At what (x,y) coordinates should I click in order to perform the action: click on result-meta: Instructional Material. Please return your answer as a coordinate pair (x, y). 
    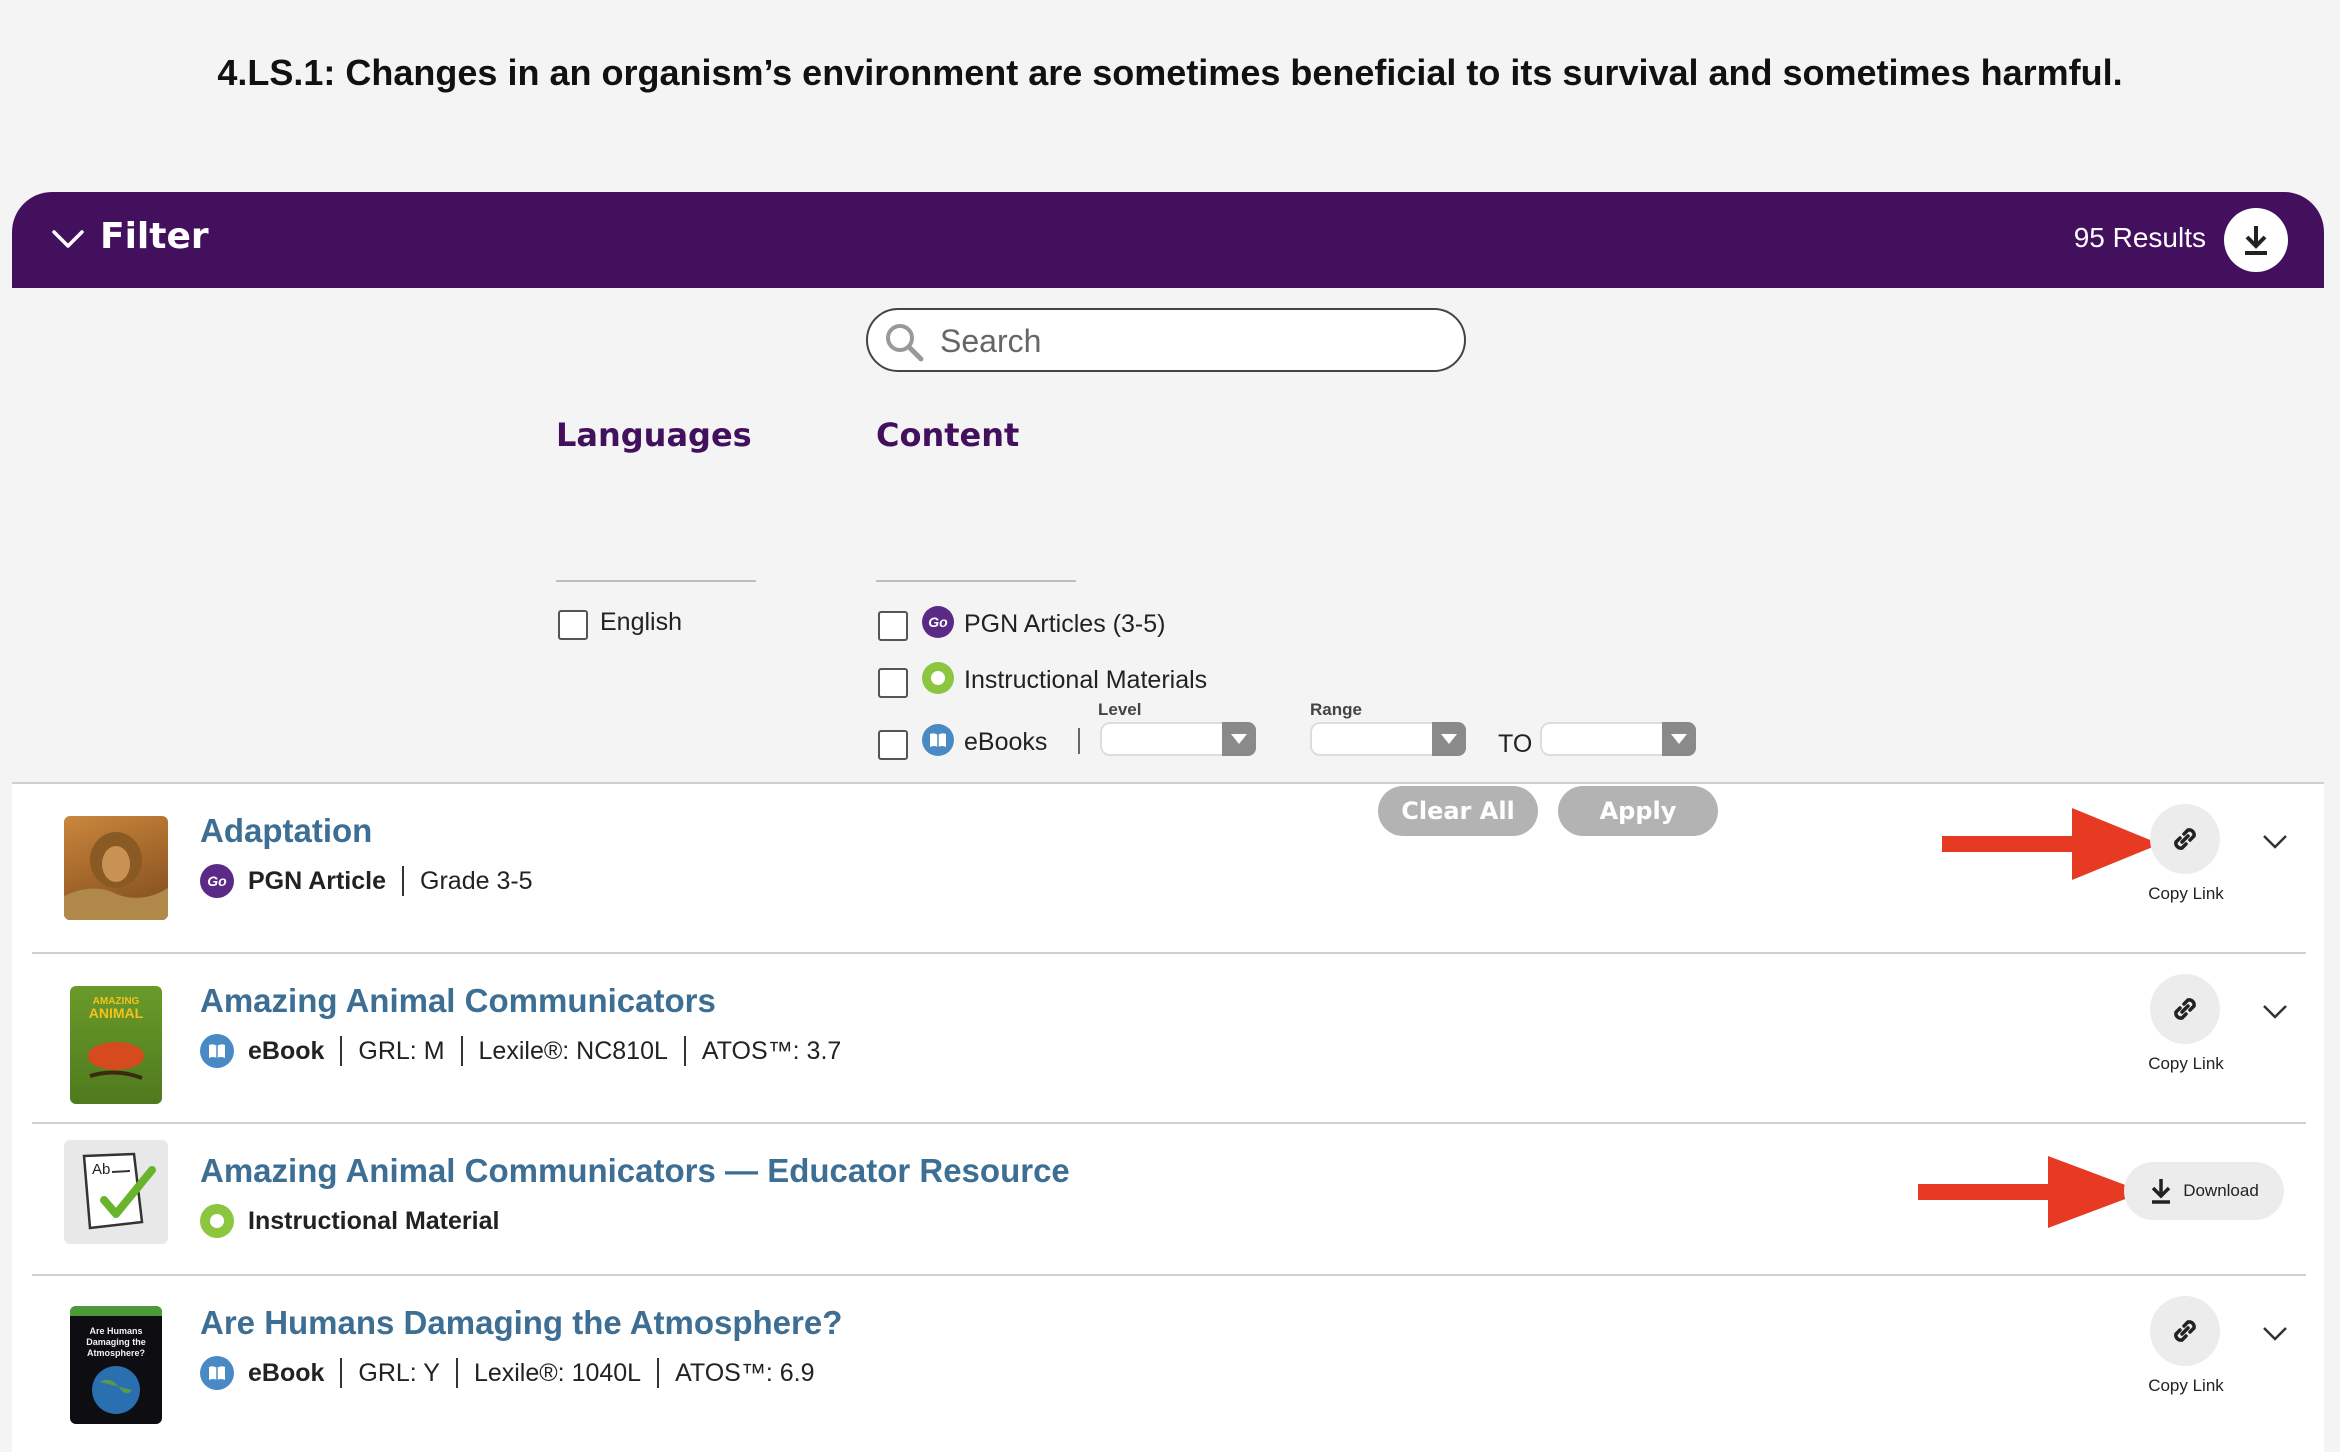
    Looking at the image, I should click on (349, 1221).